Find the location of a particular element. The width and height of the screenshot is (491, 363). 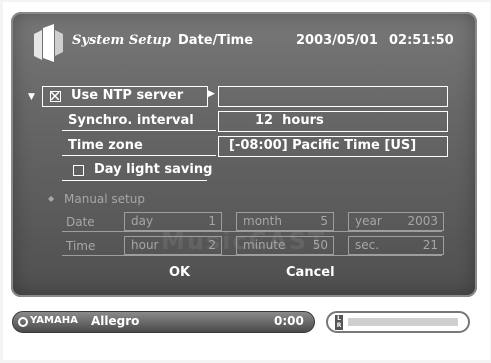

x-mark-icon is located at coordinates (55, 96).